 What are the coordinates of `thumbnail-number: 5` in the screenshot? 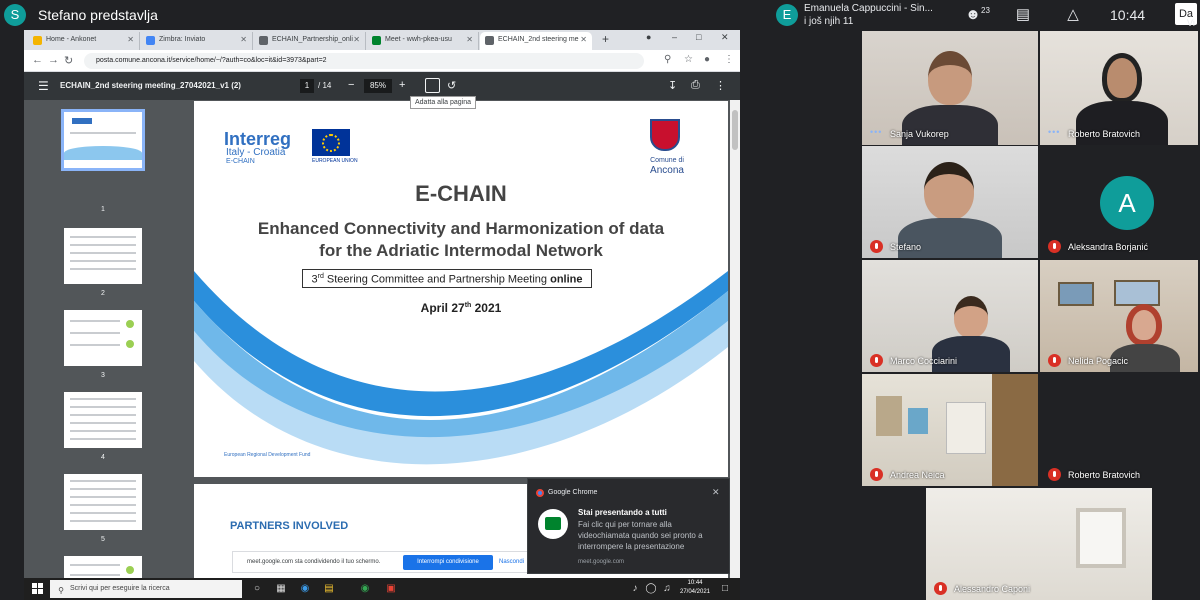 It's located at (103, 539).